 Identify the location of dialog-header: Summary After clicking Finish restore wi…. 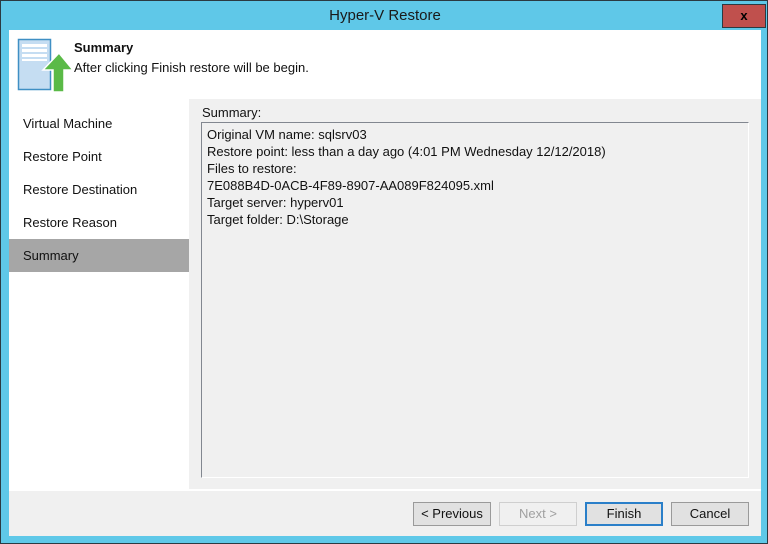
(385, 64).